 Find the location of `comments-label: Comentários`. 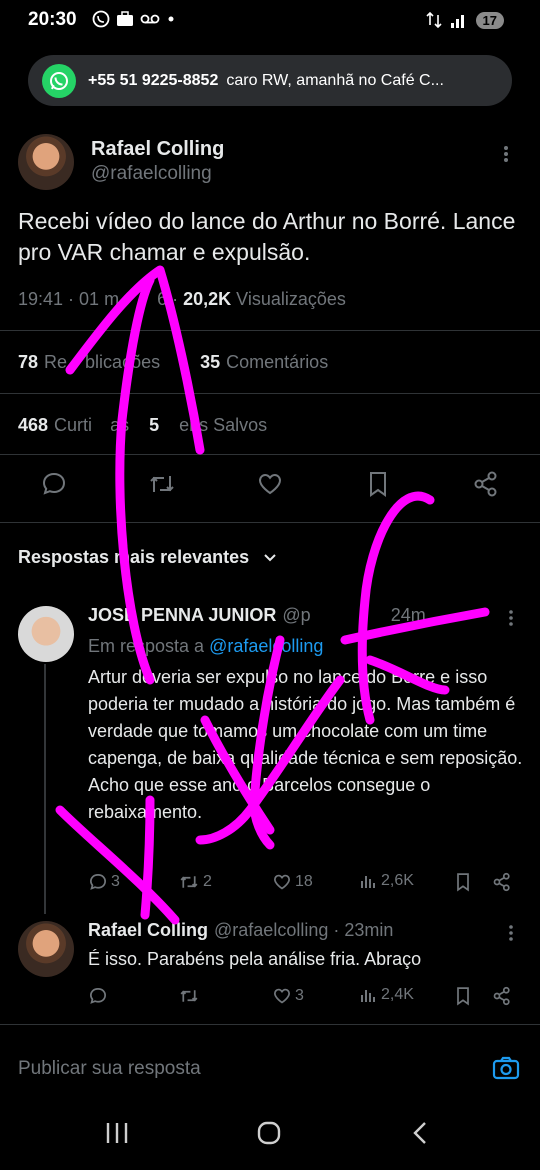

comments-label: Comentários is located at coordinates (277, 362).